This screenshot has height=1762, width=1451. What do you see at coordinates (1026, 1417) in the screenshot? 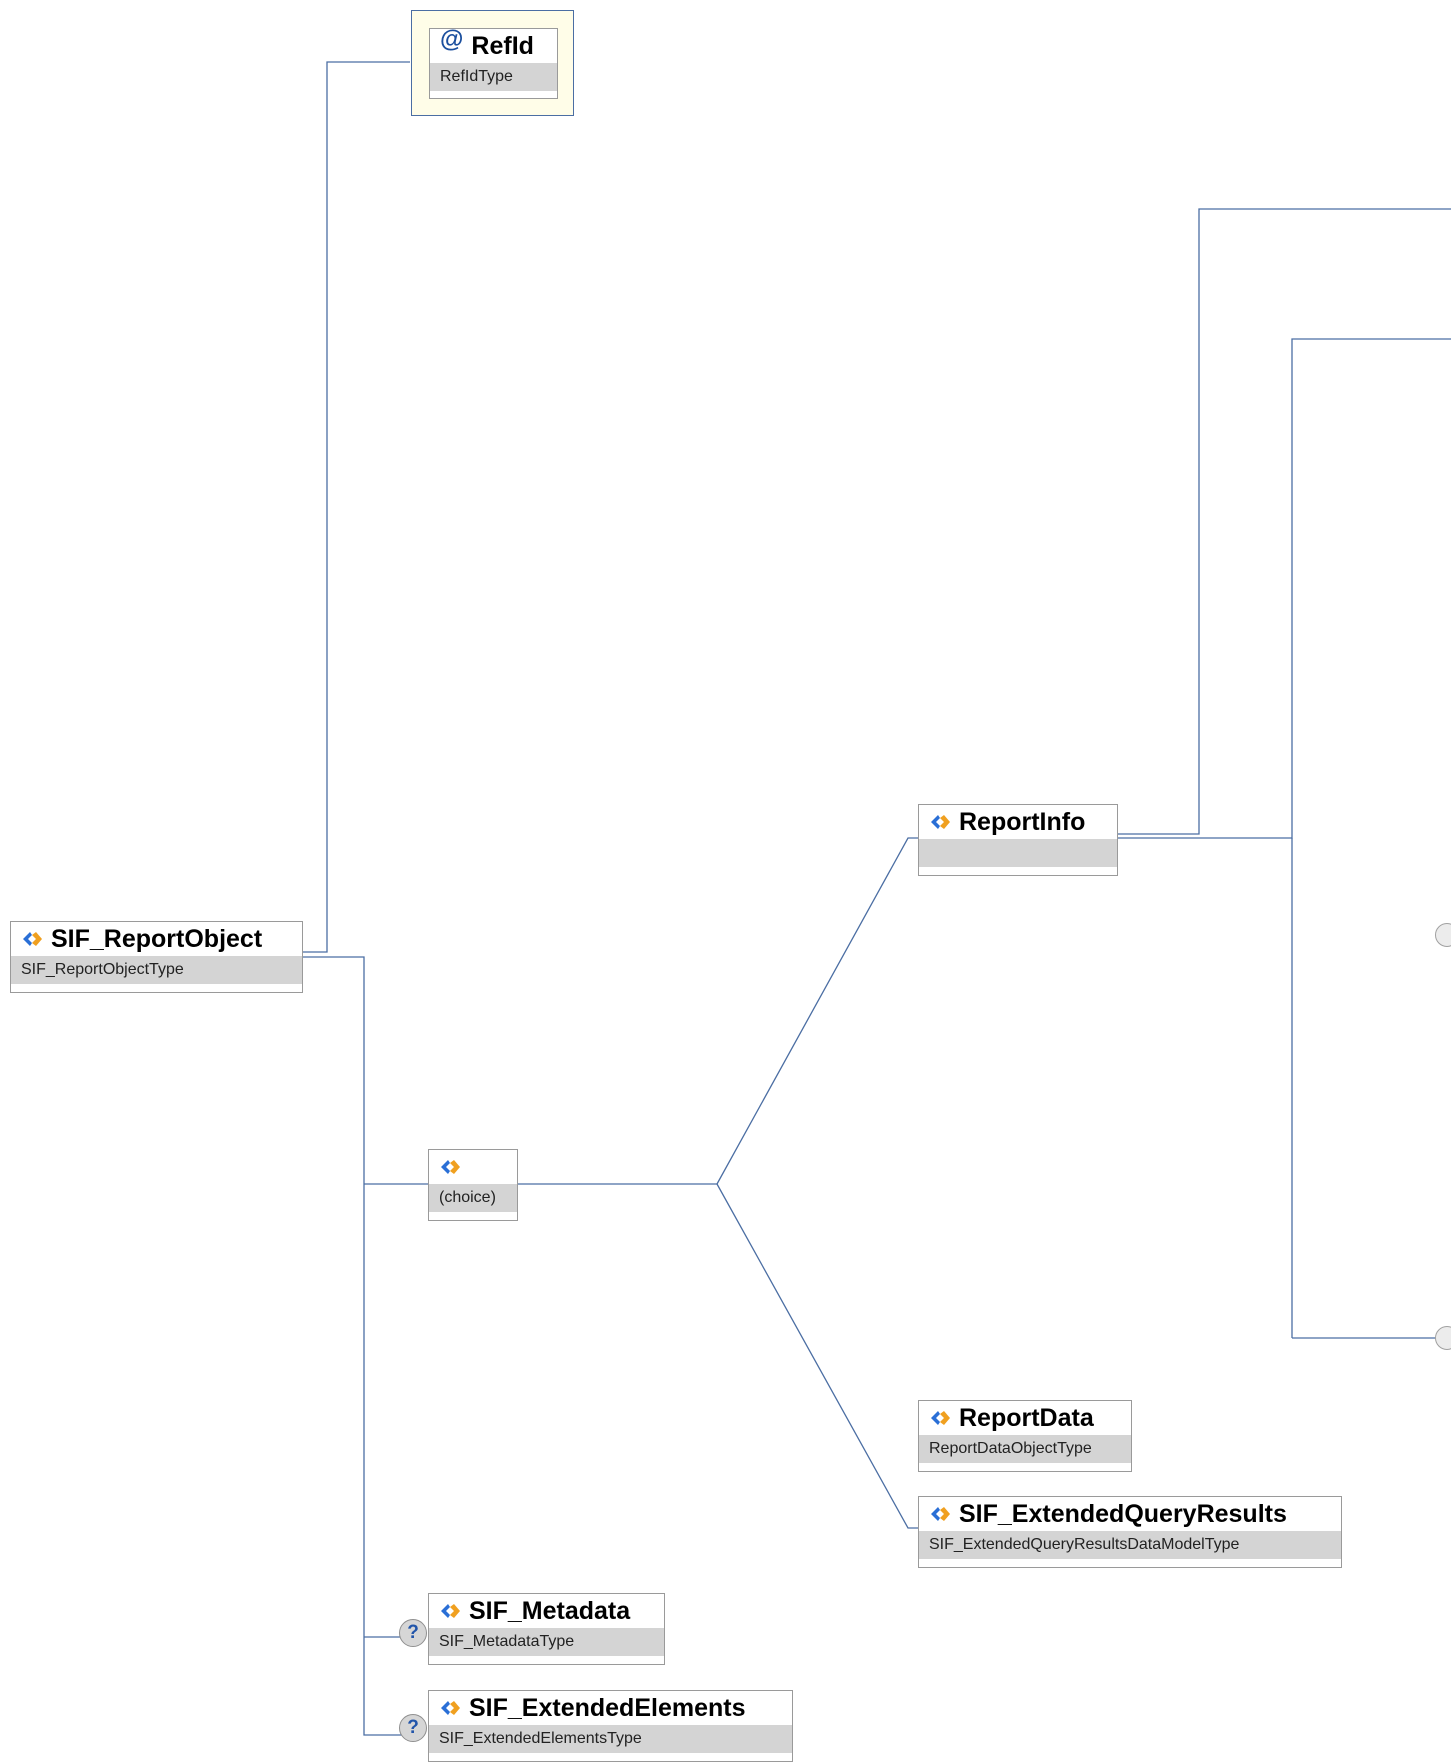
I see `node-name: ReportData` at bounding box center [1026, 1417].